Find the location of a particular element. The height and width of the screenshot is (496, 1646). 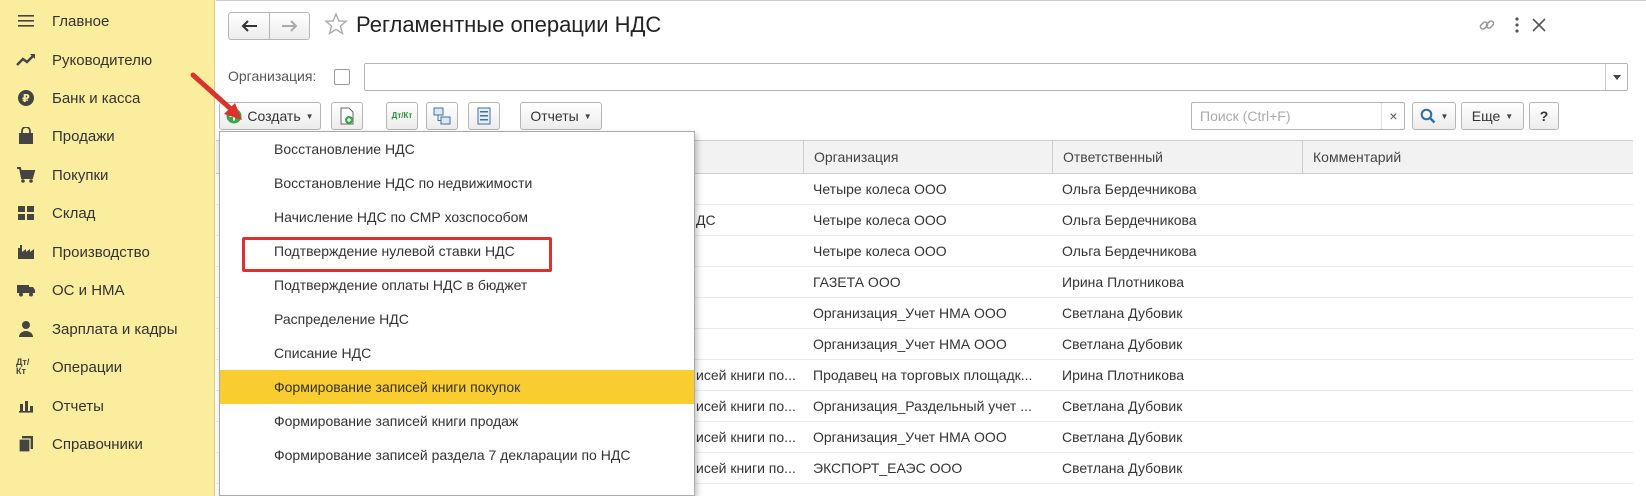

chevron-down-icon is located at coordinates (1616, 77).